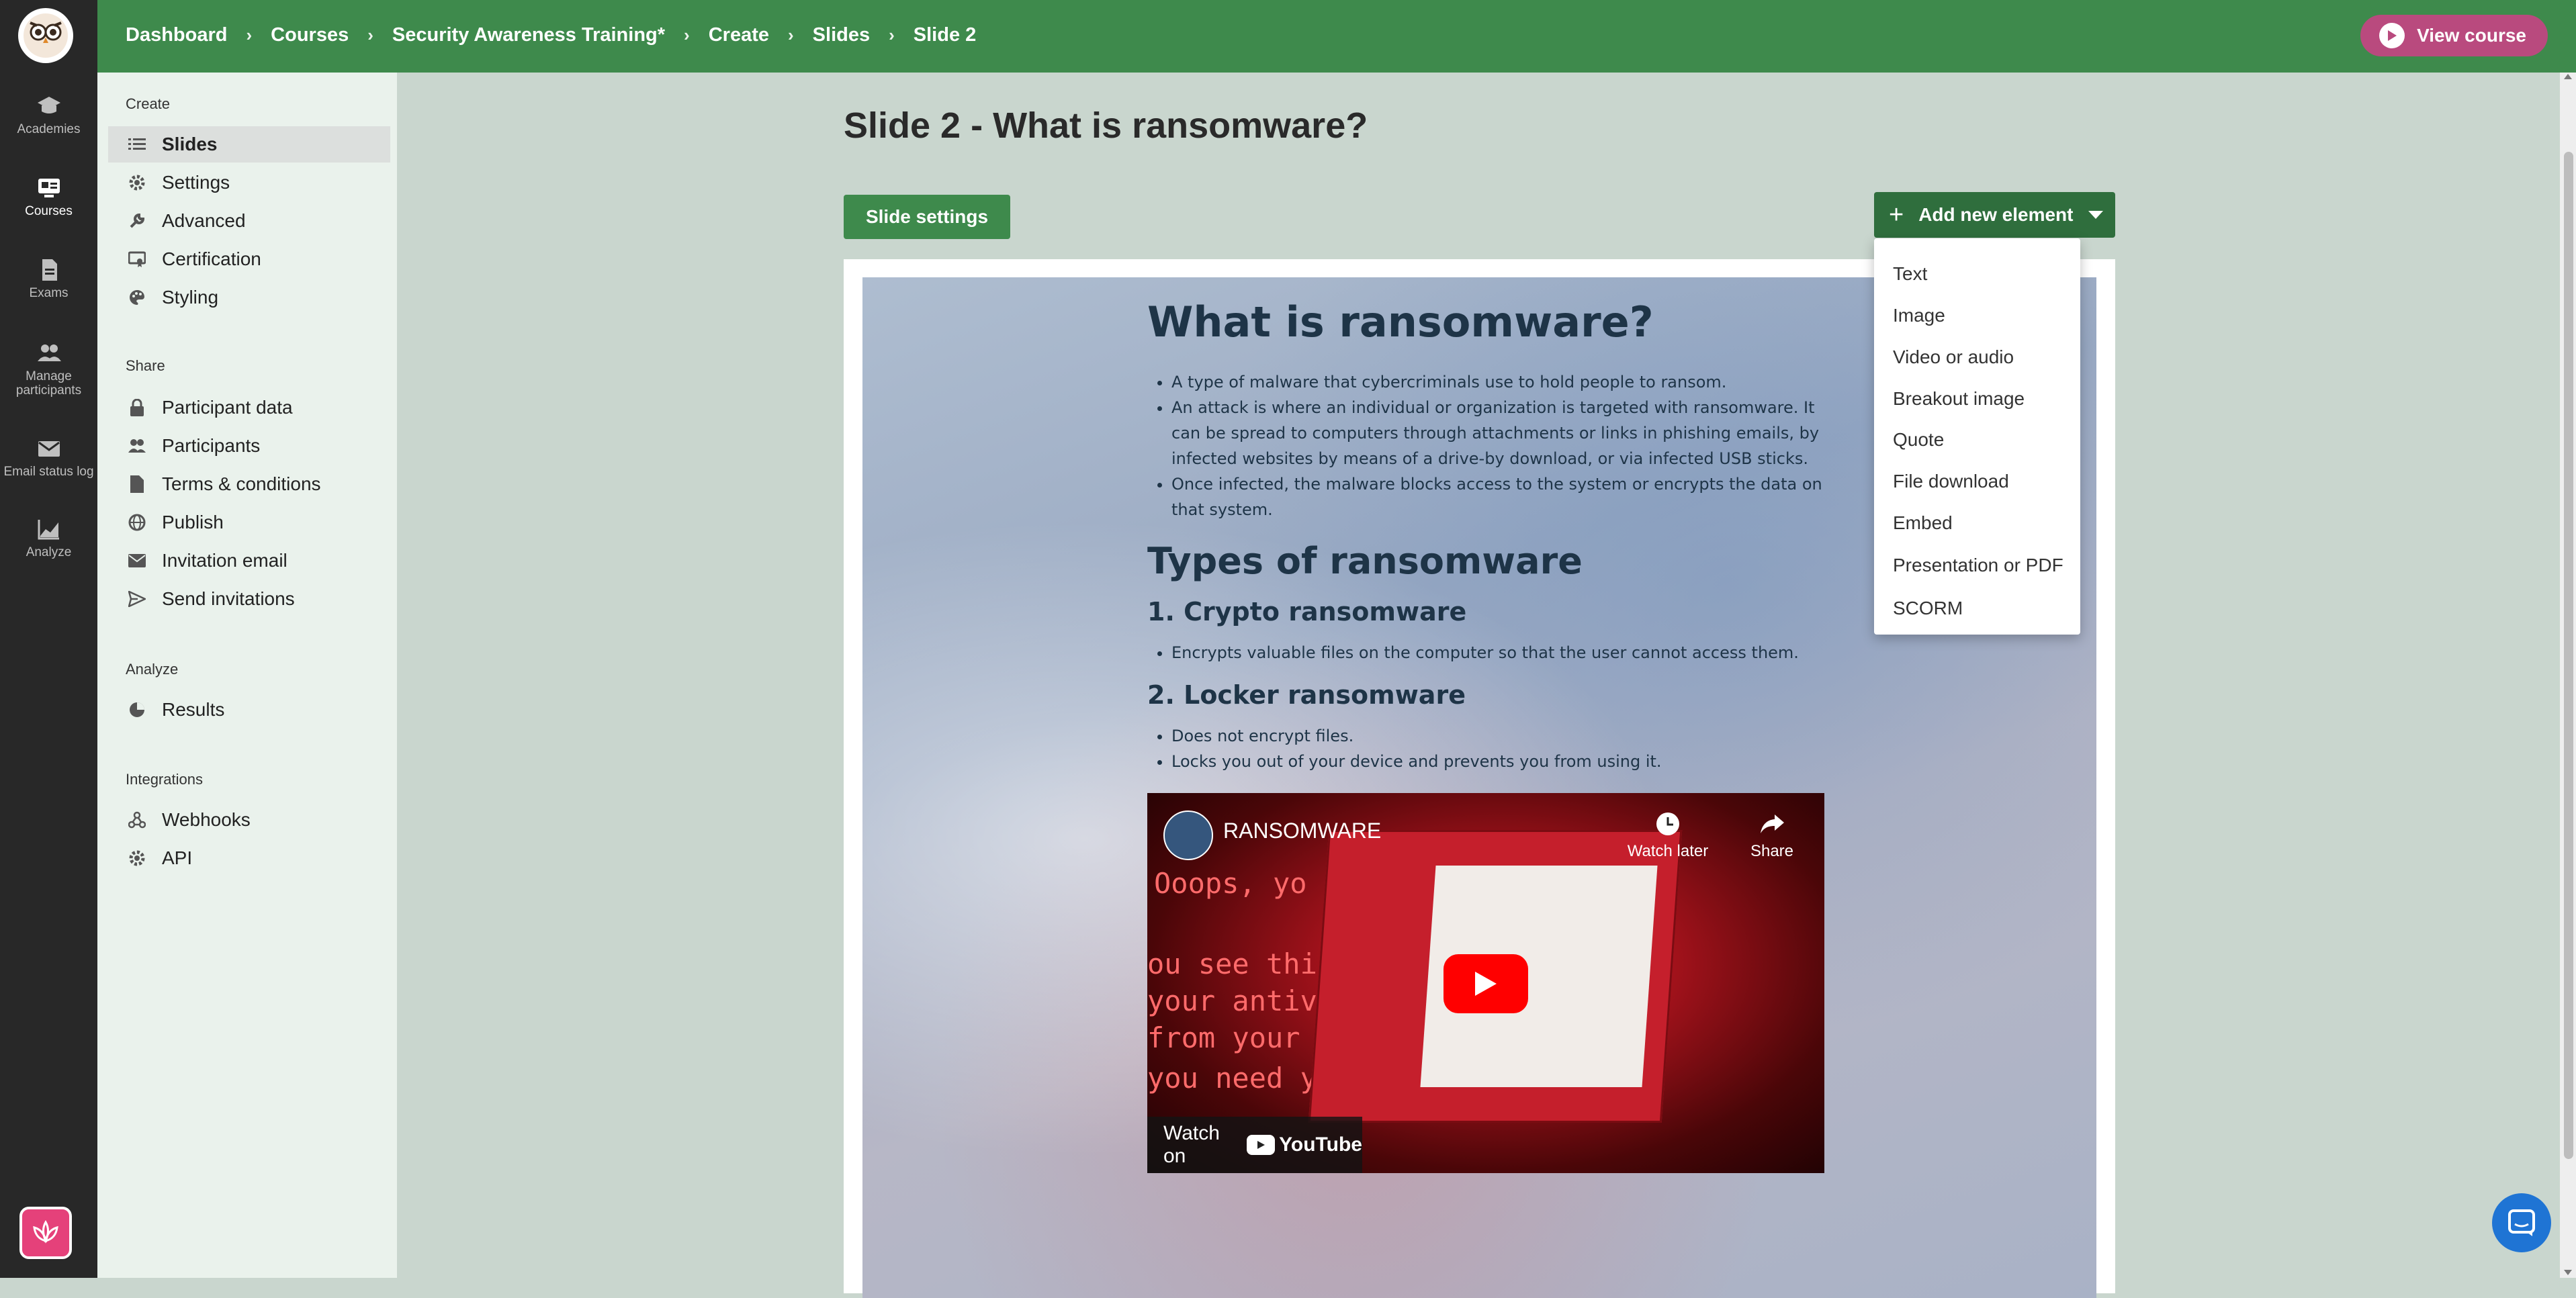 The width and height of the screenshot is (2576, 1298). Describe the element at coordinates (242, 483) in the screenshot. I see `sidebar-item-label: Terms & conditions` at that location.